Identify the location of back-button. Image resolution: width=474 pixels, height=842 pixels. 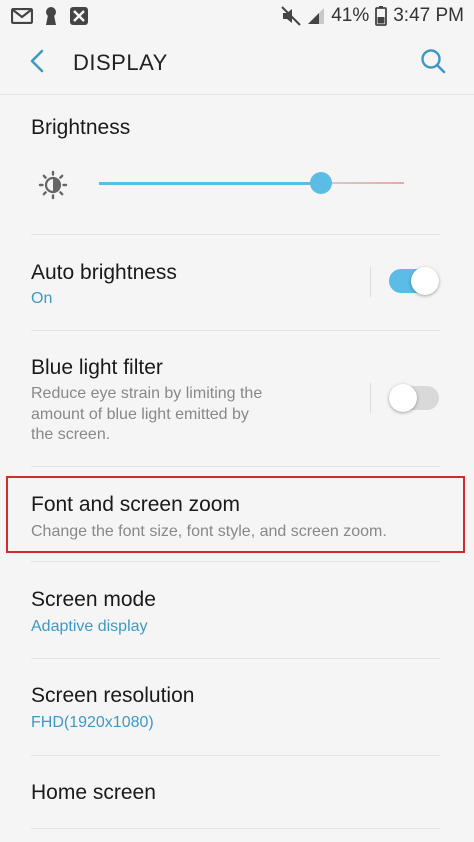
(37, 63).